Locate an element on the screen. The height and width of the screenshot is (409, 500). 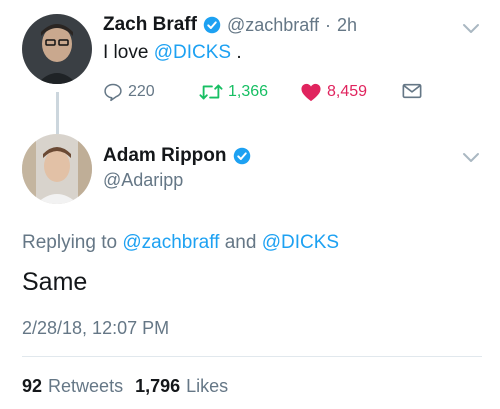
reply-count: 220 is located at coordinates (141, 91).